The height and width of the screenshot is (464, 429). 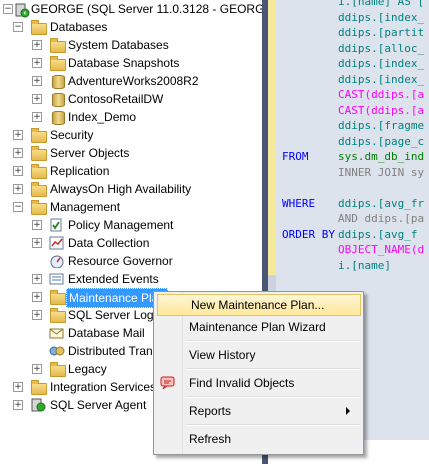 What do you see at coordinates (353, 203) in the screenshot?
I see `code-line: WHERE ddips.[avg_fr` at bounding box center [353, 203].